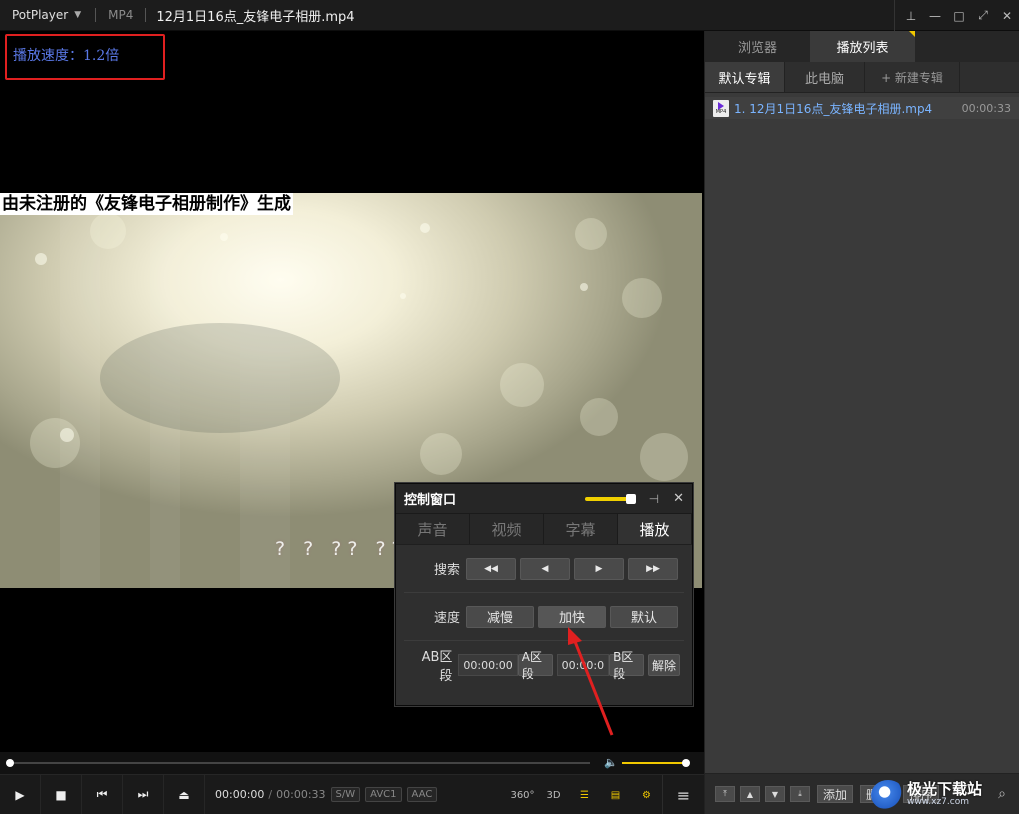 This screenshot has height=814, width=1019. What do you see at coordinates (800, 794) in the screenshot?
I see `move-to-bottom-icon: ⤓` at bounding box center [800, 794].